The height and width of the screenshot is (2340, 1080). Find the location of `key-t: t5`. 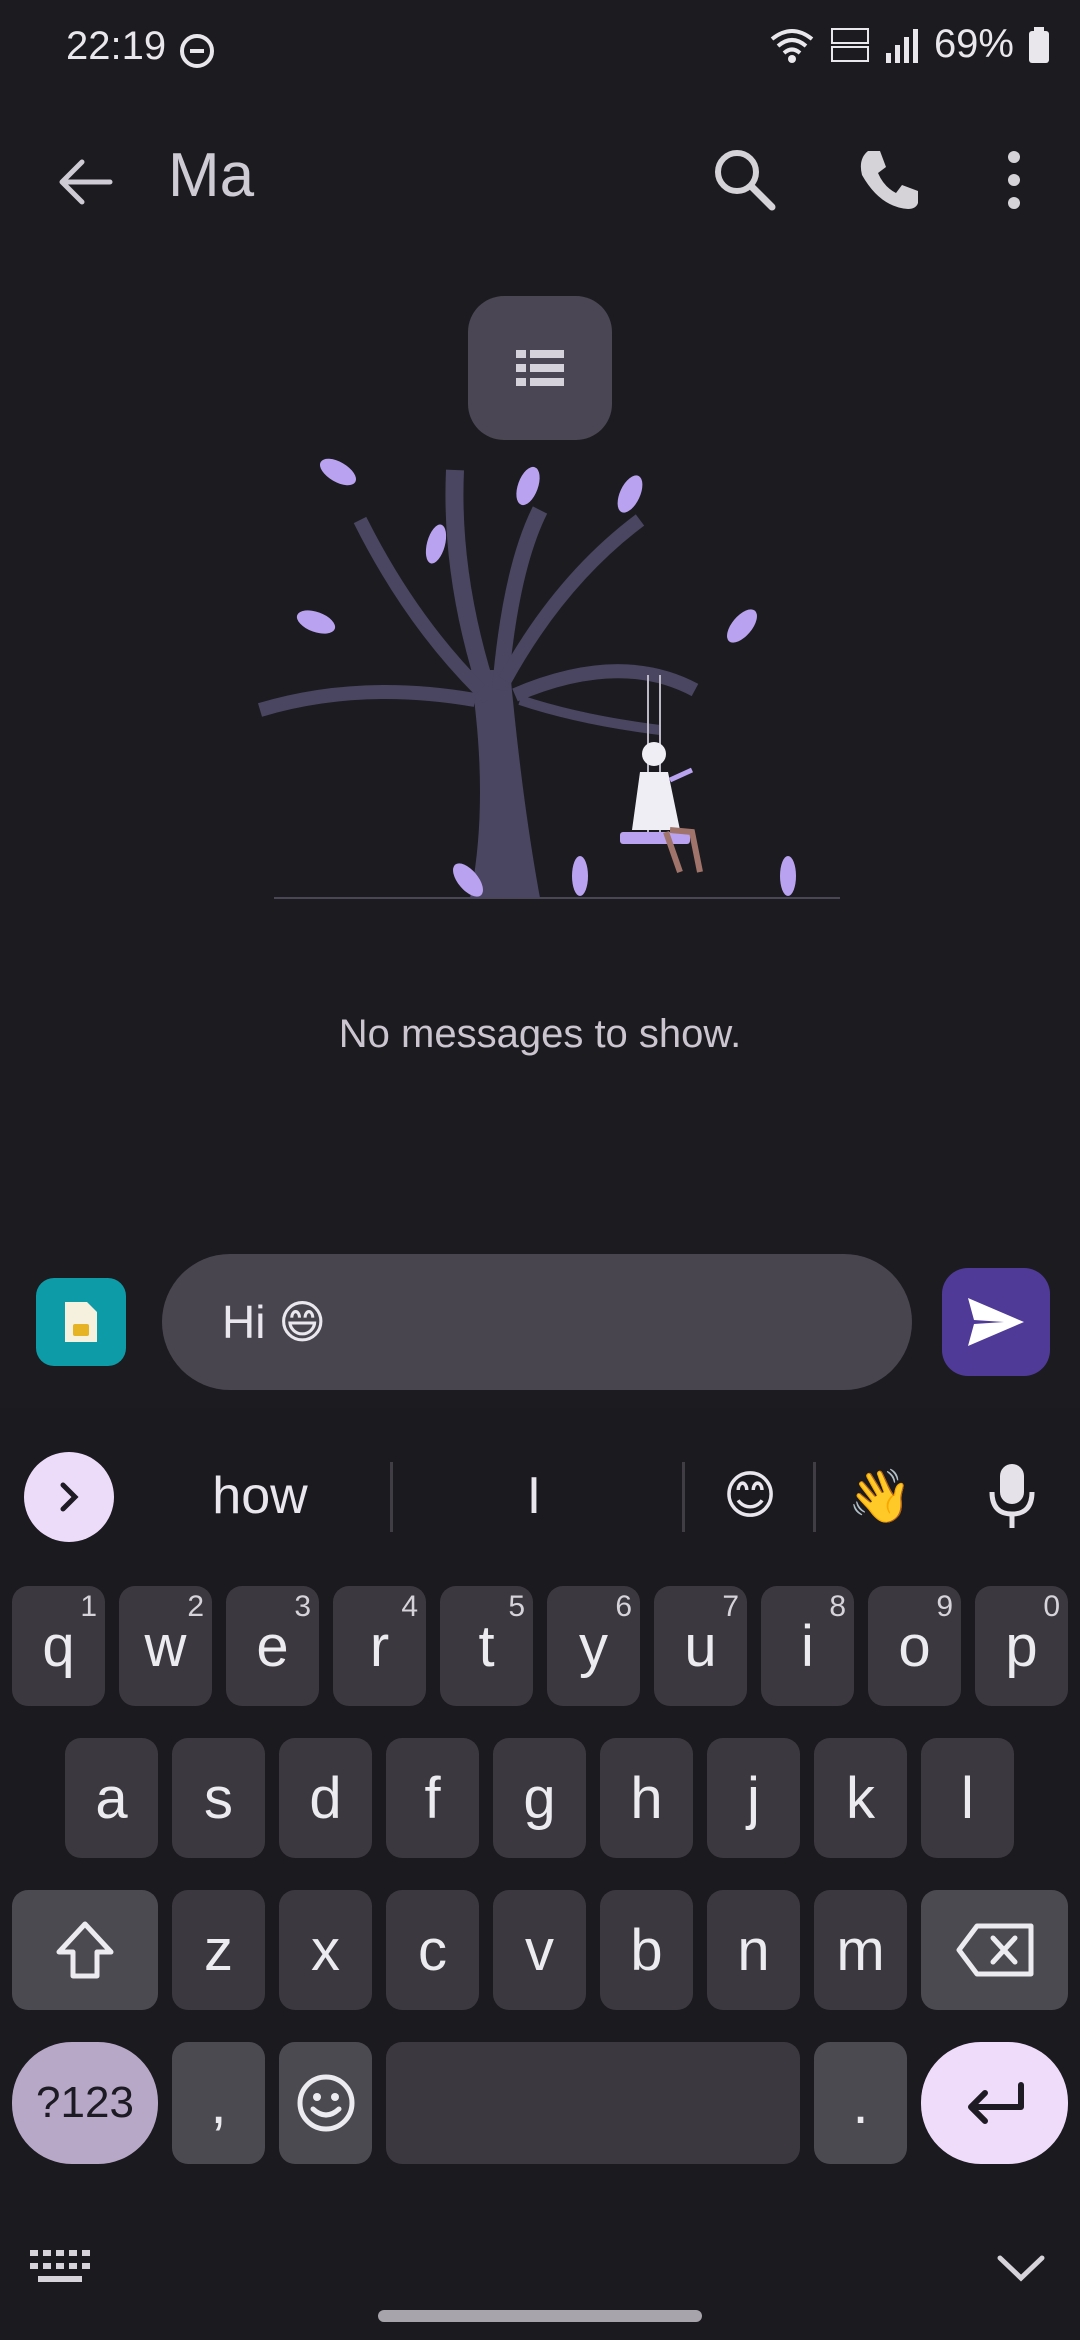

key-t: t5 is located at coordinates (486, 1646).